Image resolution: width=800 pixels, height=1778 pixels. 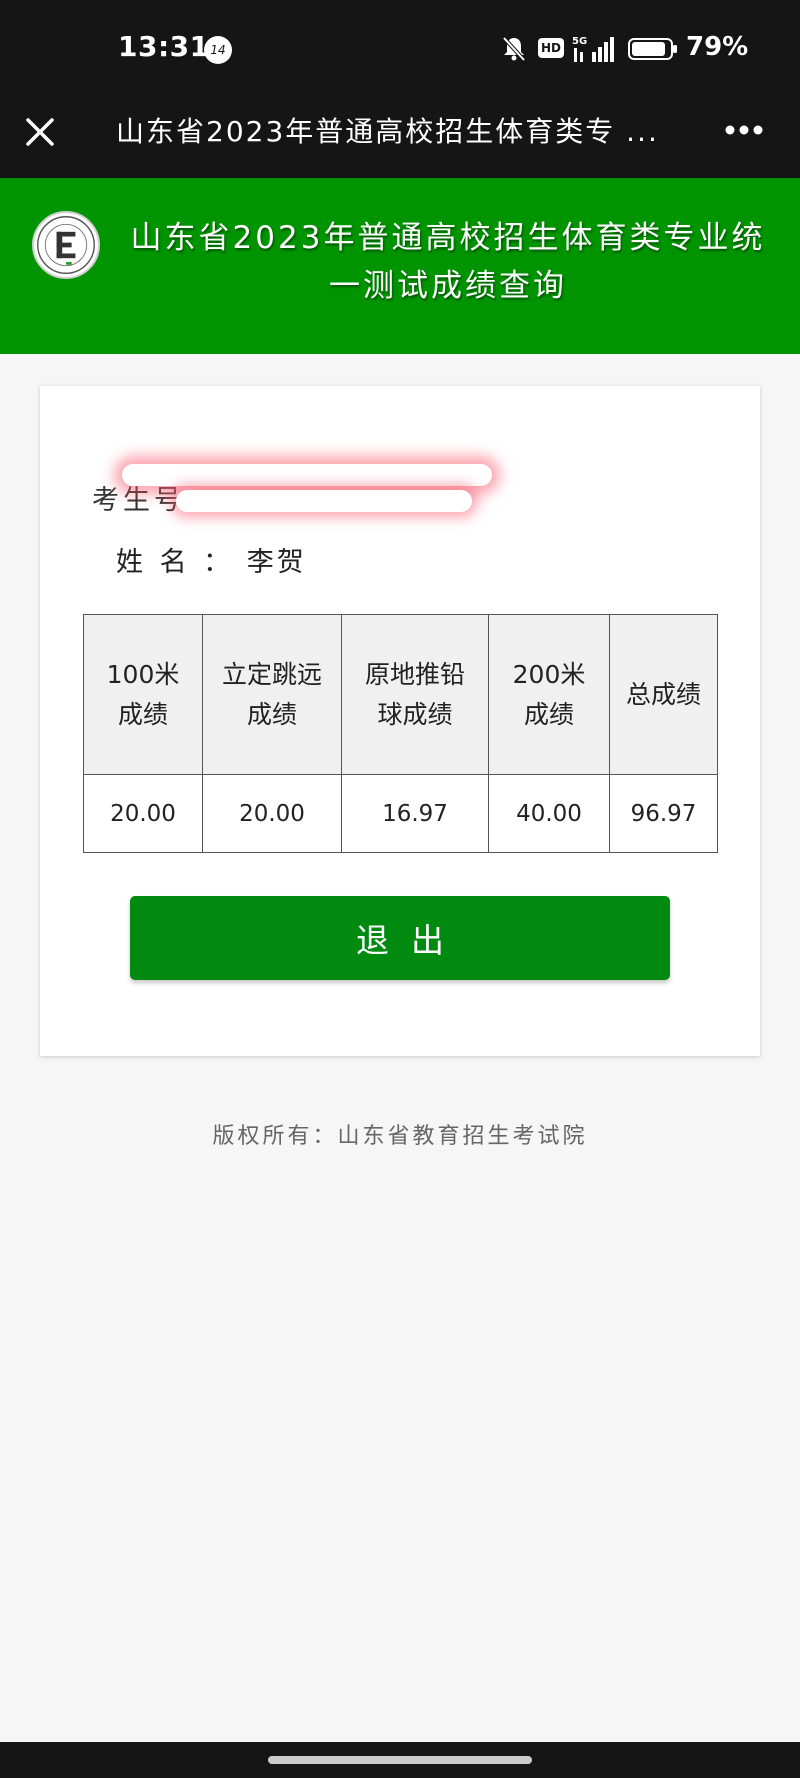 I want to click on bell-muted-icon, so click(x=514, y=49).